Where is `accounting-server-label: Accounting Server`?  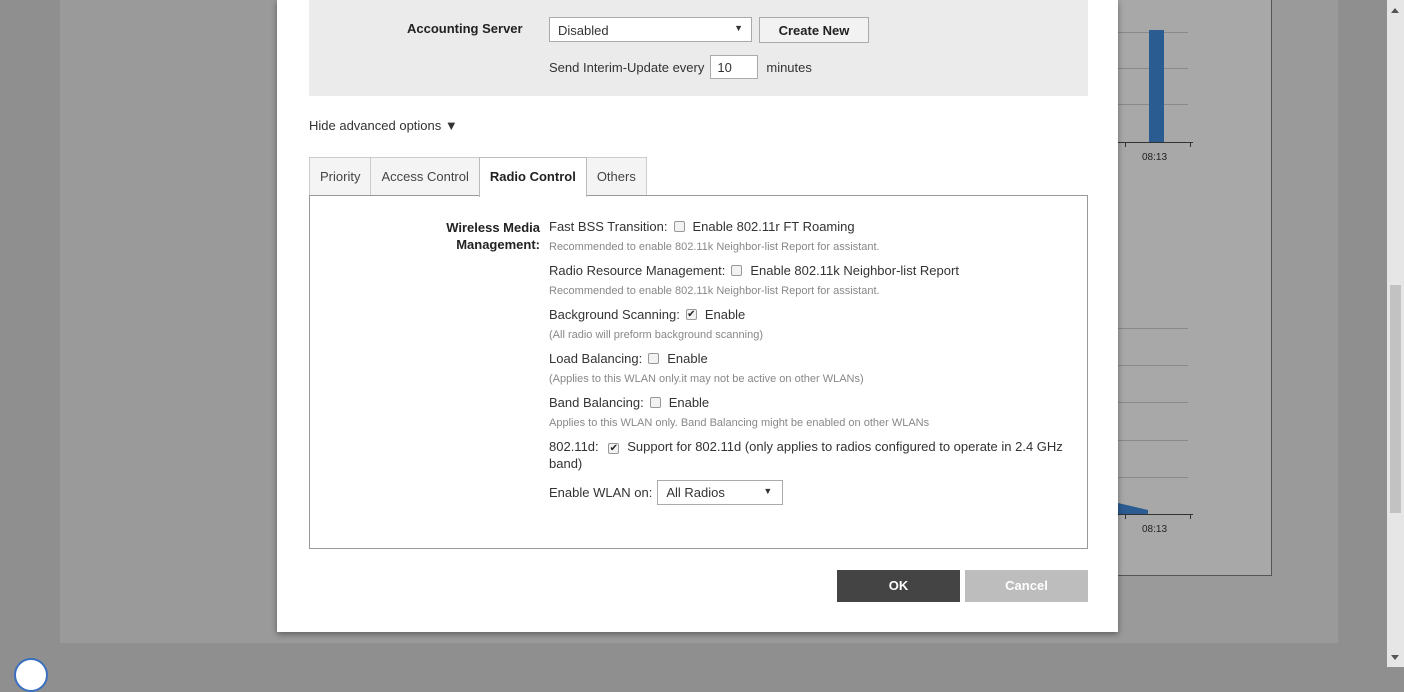 accounting-server-label: Accounting Server is located at coordinates (465, 28).